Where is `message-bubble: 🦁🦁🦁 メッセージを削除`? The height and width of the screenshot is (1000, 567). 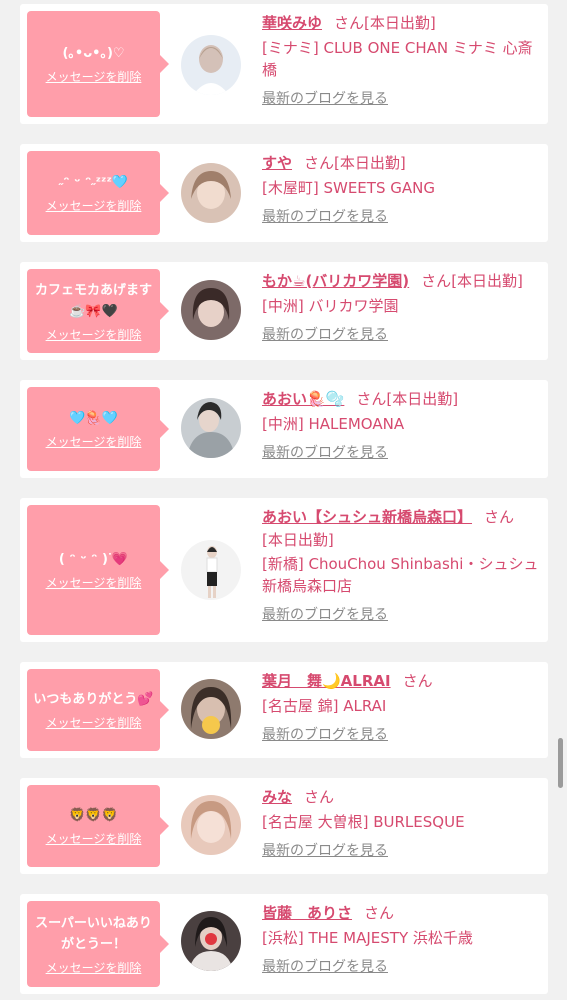 message-bubble: 🦁🦁🦁 メッセージを削除 is located at coordinates (98, 826).